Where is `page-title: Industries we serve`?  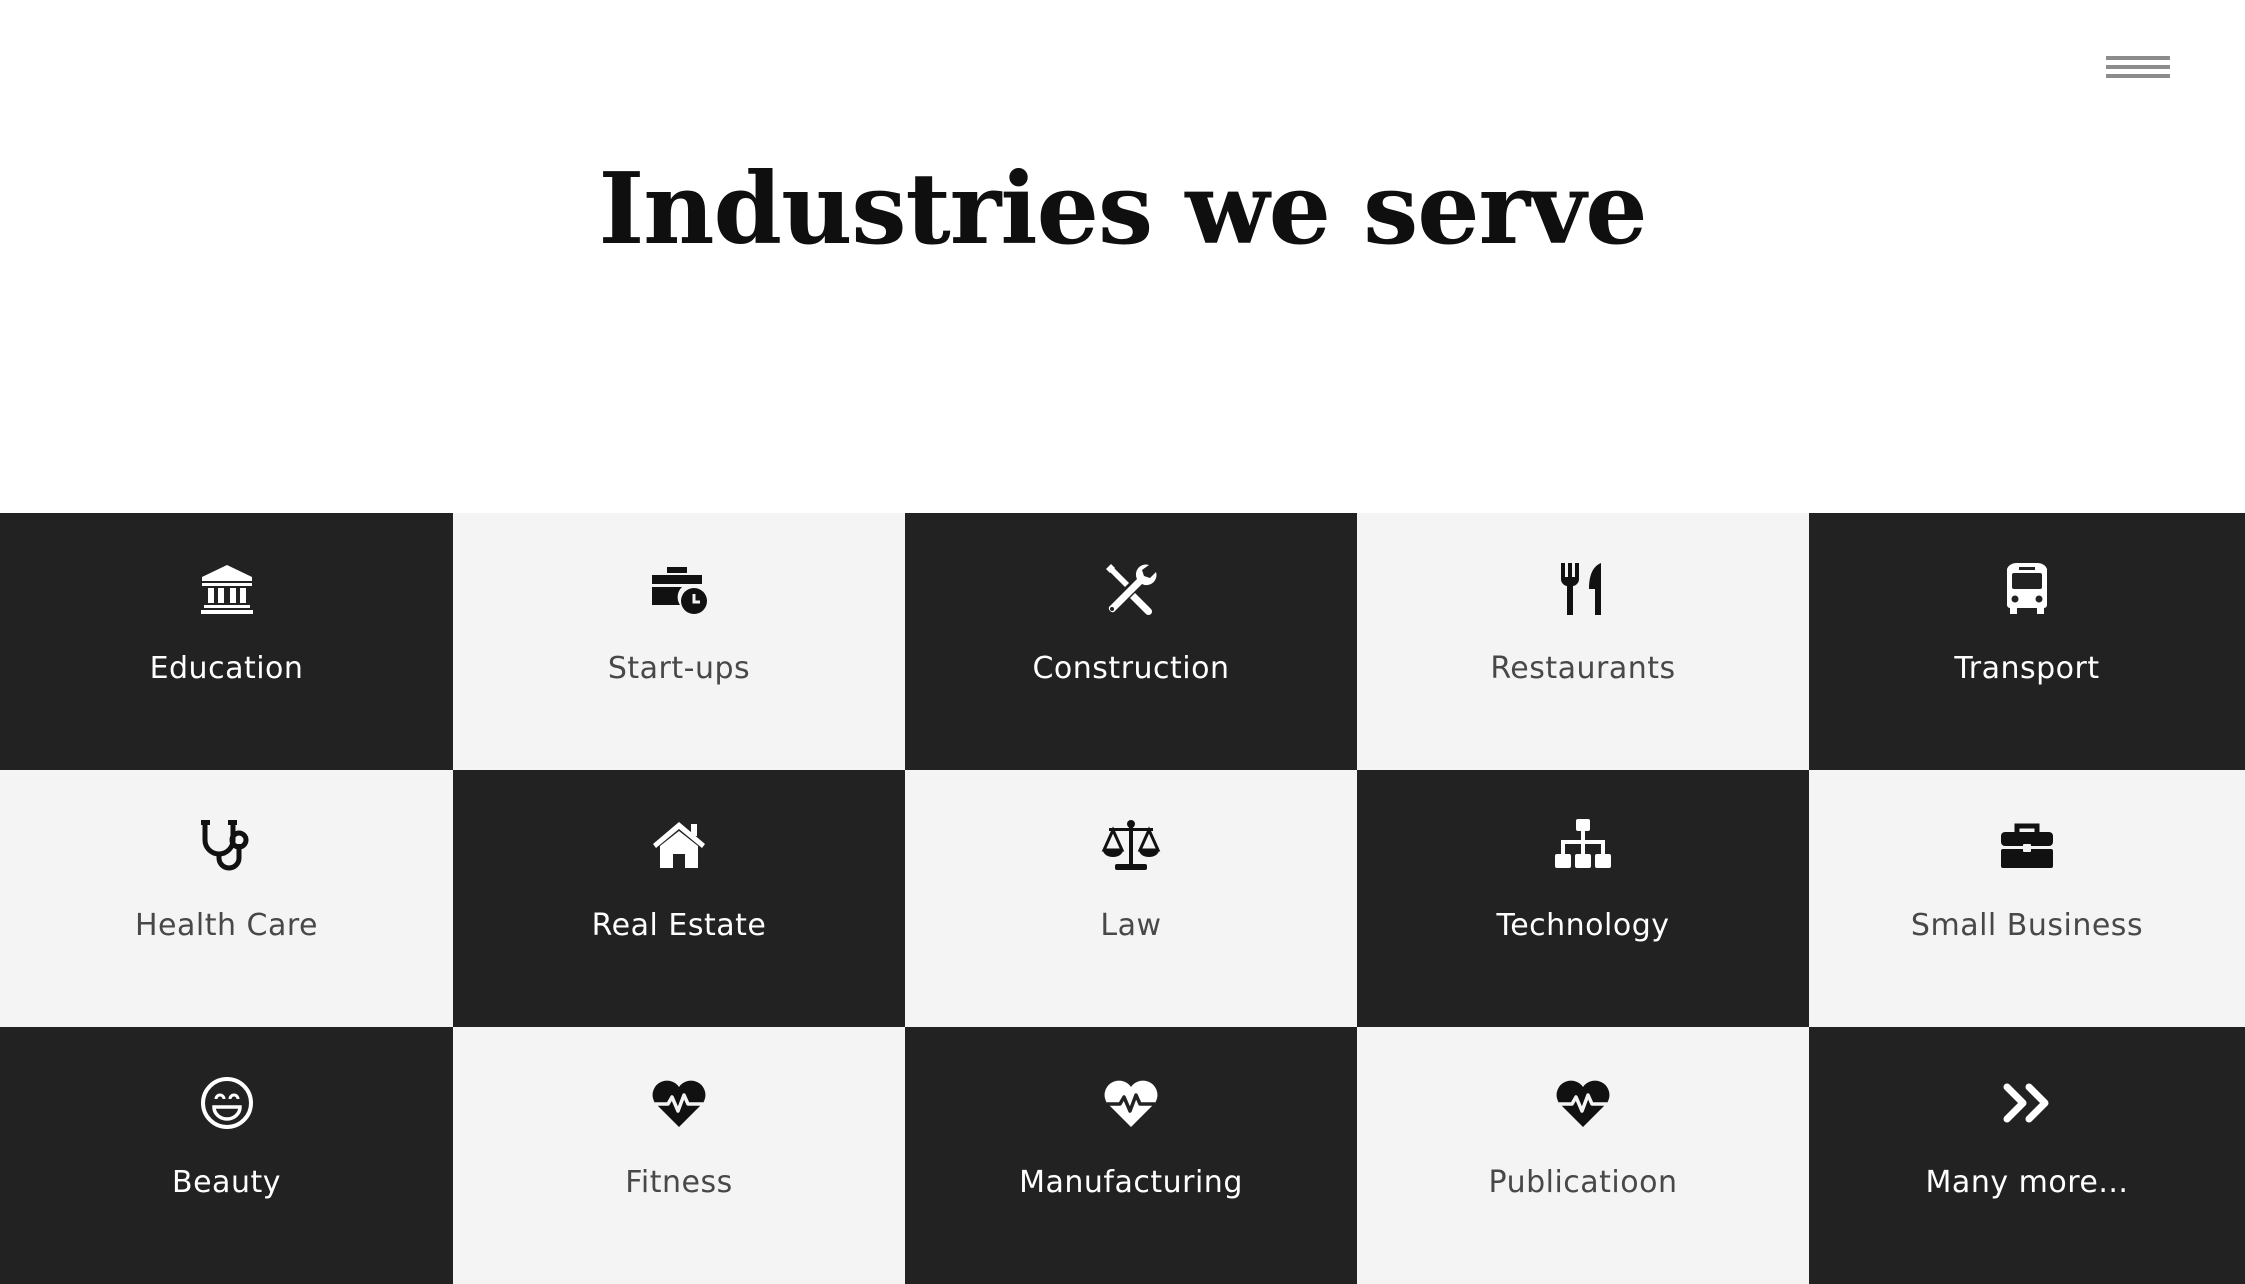 page-title: Industries we serve is located at coordinates (1122, 209).